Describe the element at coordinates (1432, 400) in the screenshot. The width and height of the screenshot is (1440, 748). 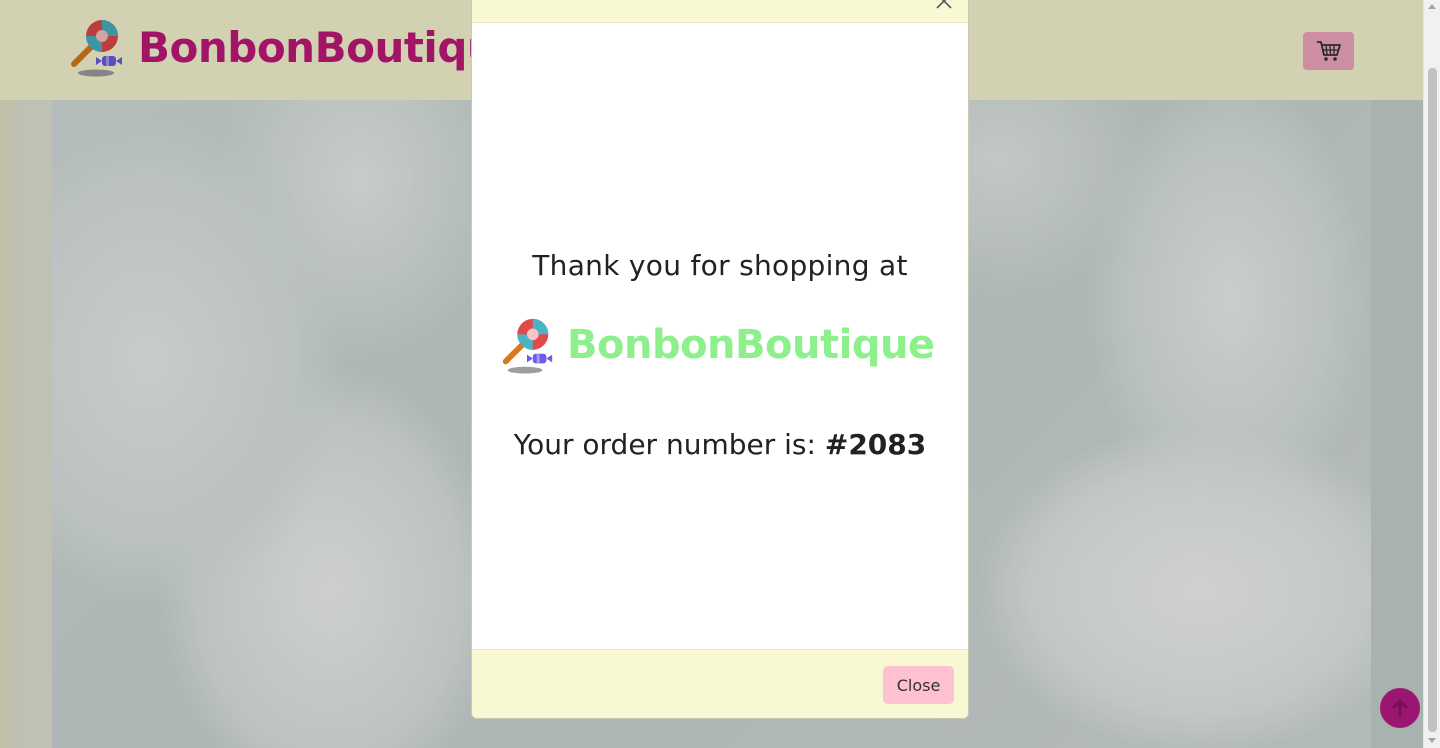
I see `scroll-thumb` at that location.